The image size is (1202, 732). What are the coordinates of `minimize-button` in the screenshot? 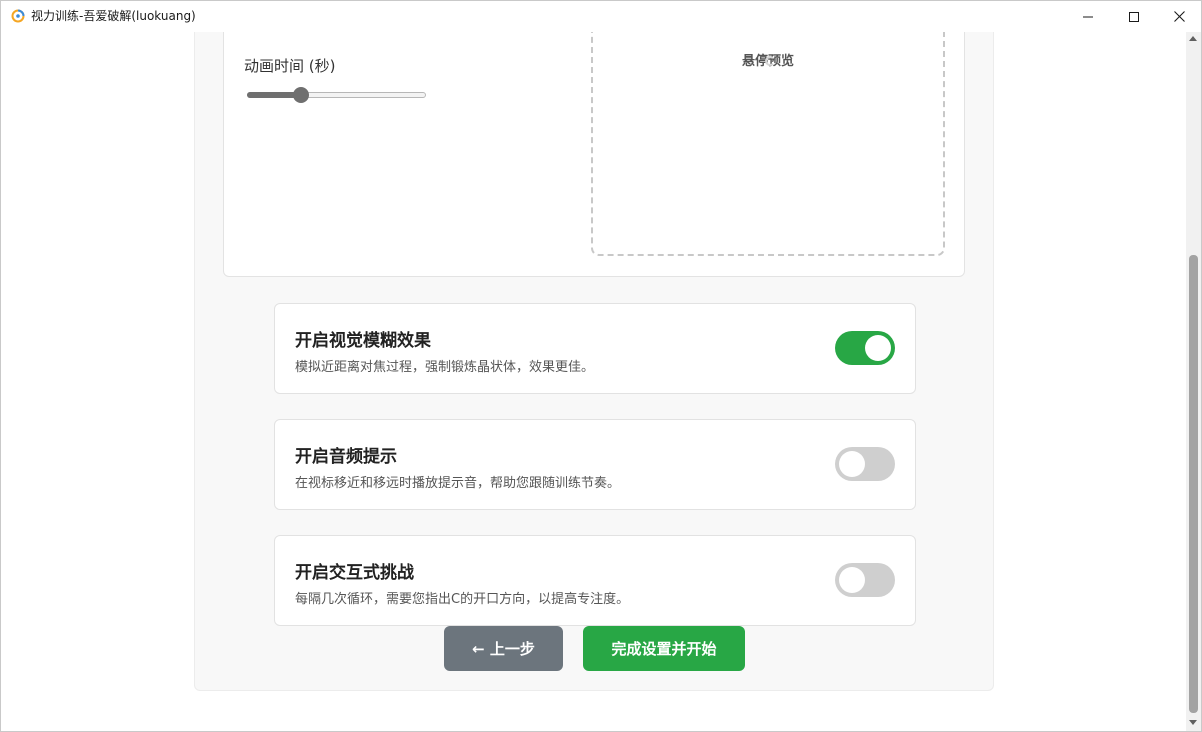 It's located at (1088, 16).